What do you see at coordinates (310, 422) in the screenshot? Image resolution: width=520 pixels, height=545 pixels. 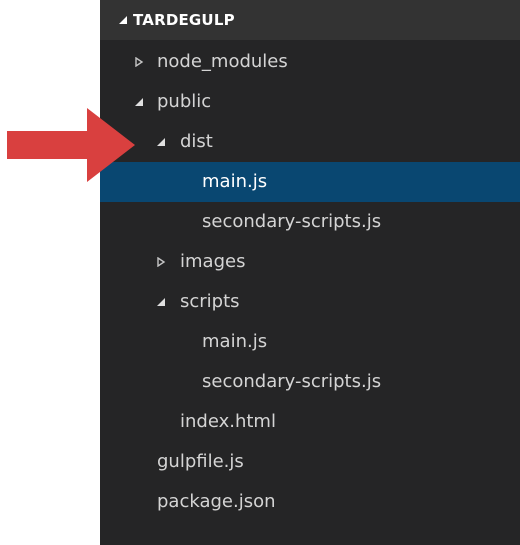 I see `tree-item-index-html: index.html` at bounding box center [310, 422].